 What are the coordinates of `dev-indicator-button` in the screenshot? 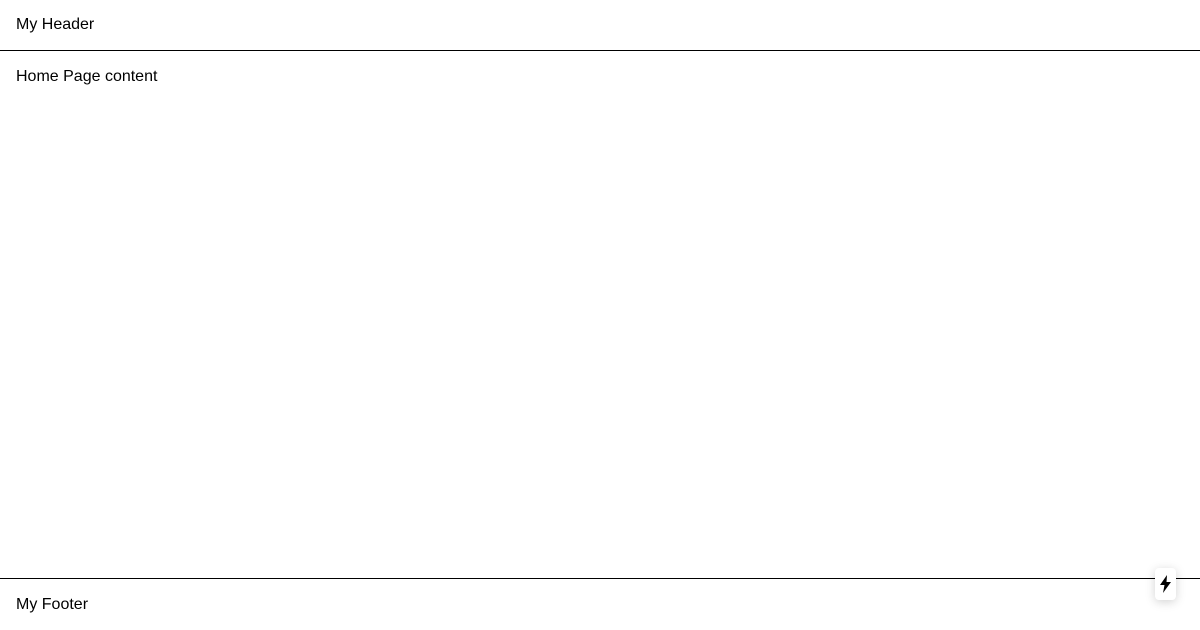 It's located at (1165, 584).